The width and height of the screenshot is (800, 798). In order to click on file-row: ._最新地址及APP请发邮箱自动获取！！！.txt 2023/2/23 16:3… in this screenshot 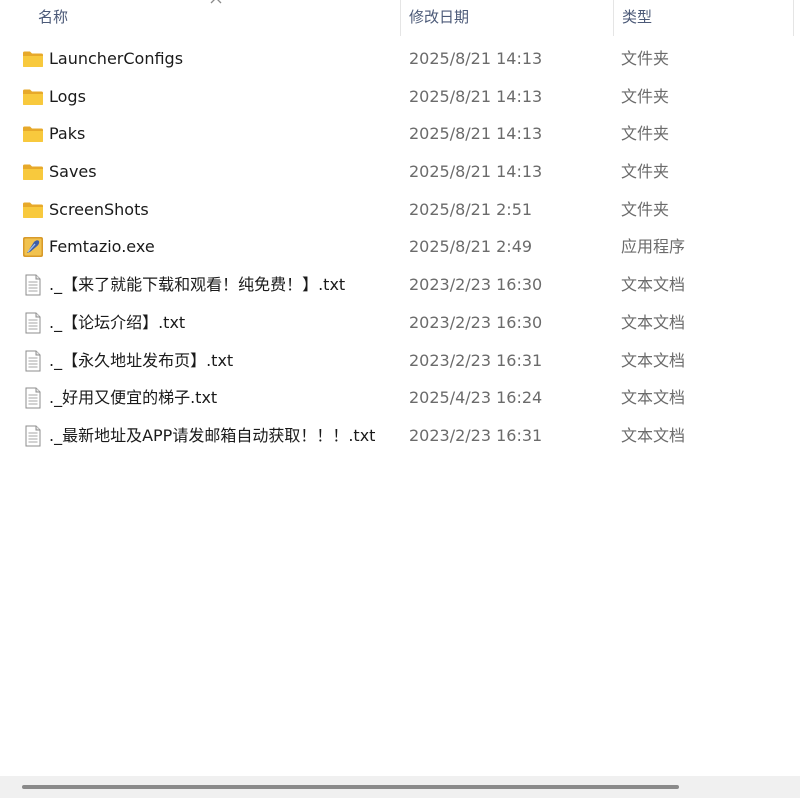, I will do `click(400, 436)`.